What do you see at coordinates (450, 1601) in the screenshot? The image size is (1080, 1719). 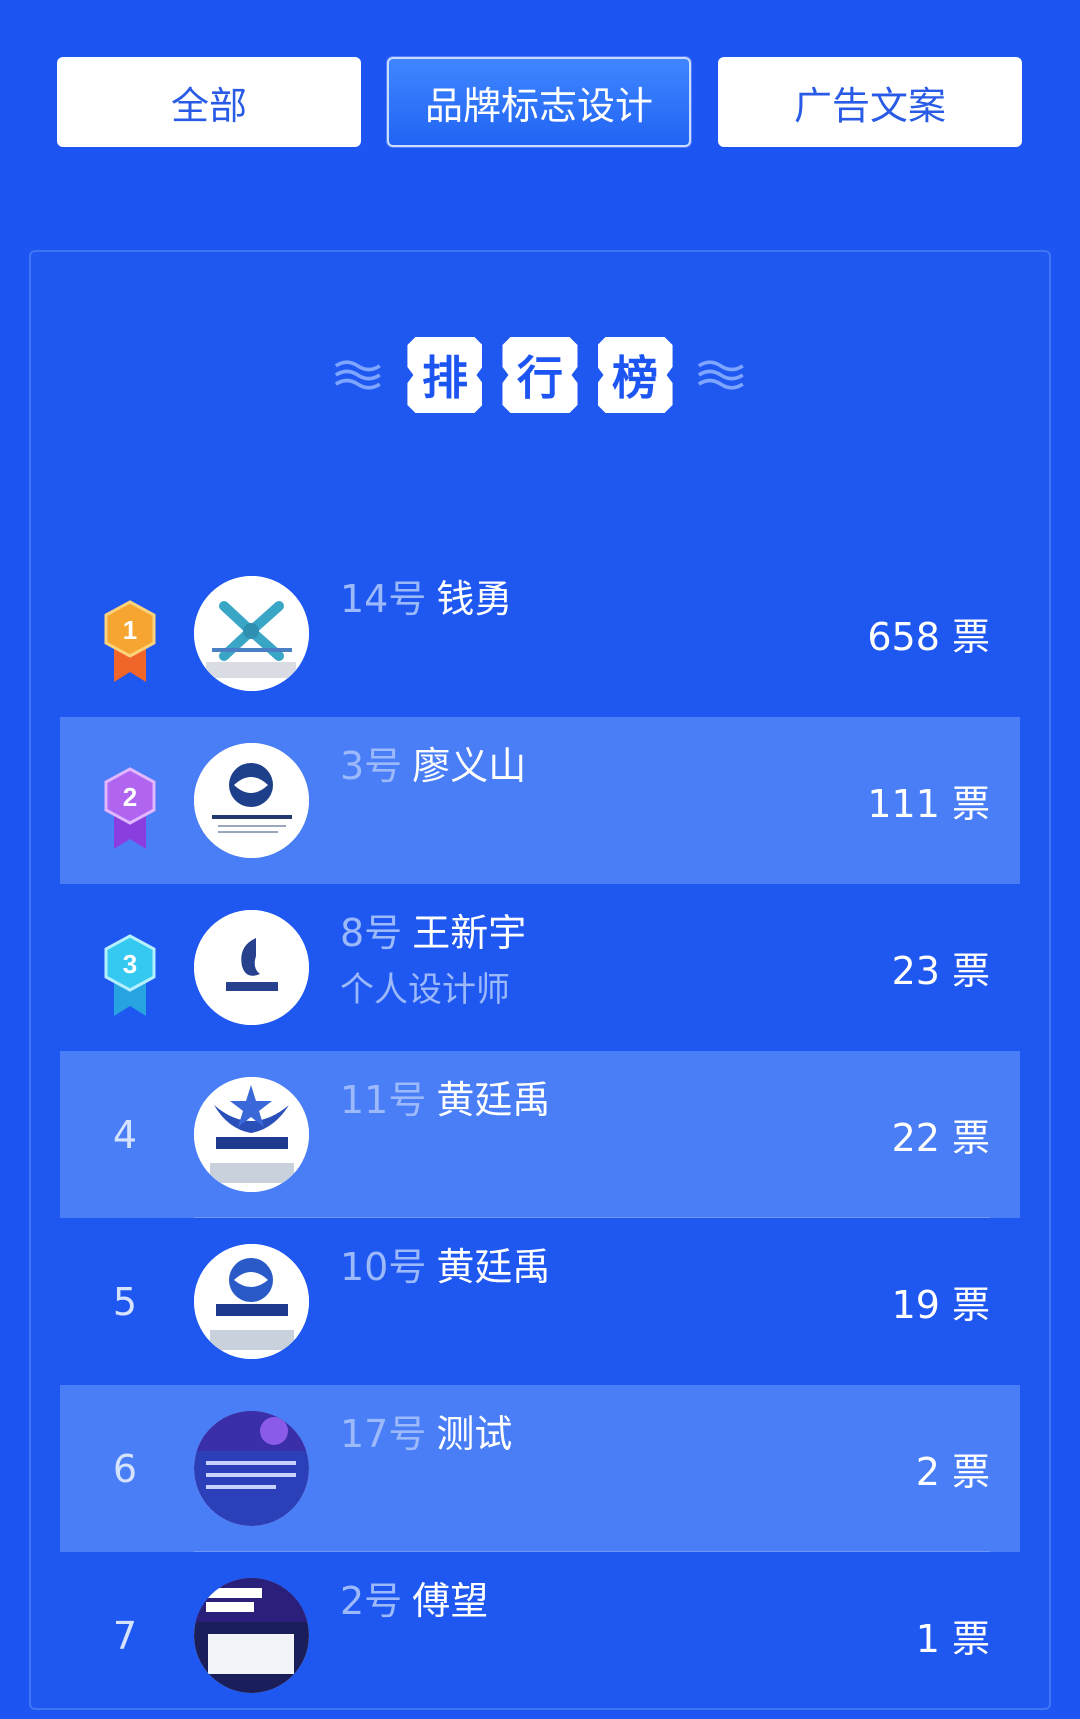 I see `entry-name: 傅望` at bounding box center [450, 1601].